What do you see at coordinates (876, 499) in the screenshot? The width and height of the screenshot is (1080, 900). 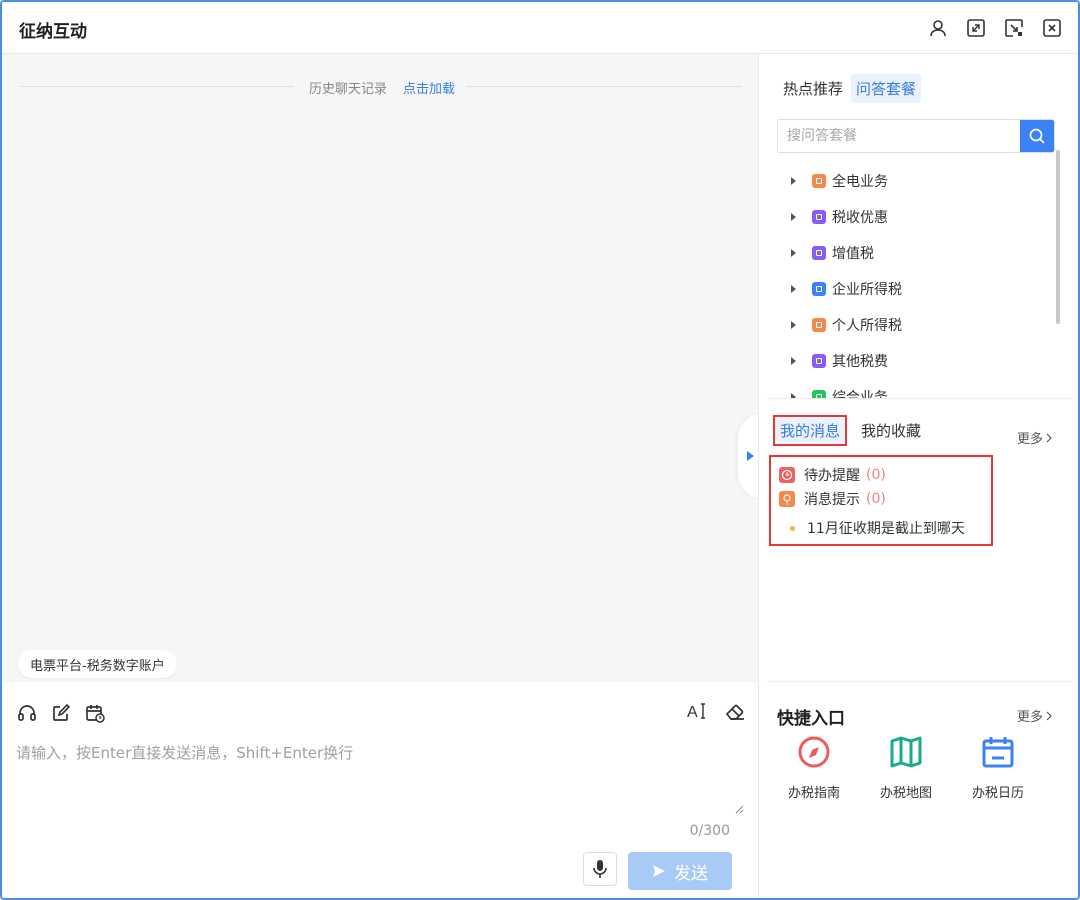 I see `notice-count: (0)` at bounding box center [876, 499].